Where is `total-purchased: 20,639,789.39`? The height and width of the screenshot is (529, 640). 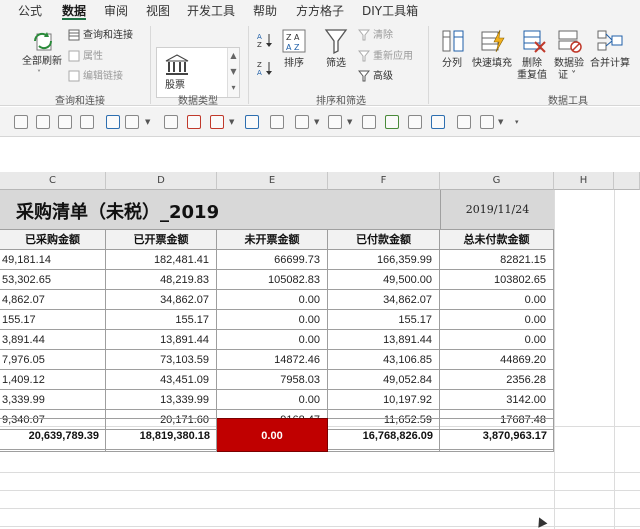
total-purchased: 20,639,789.39 is located at coordinates (53, 435).